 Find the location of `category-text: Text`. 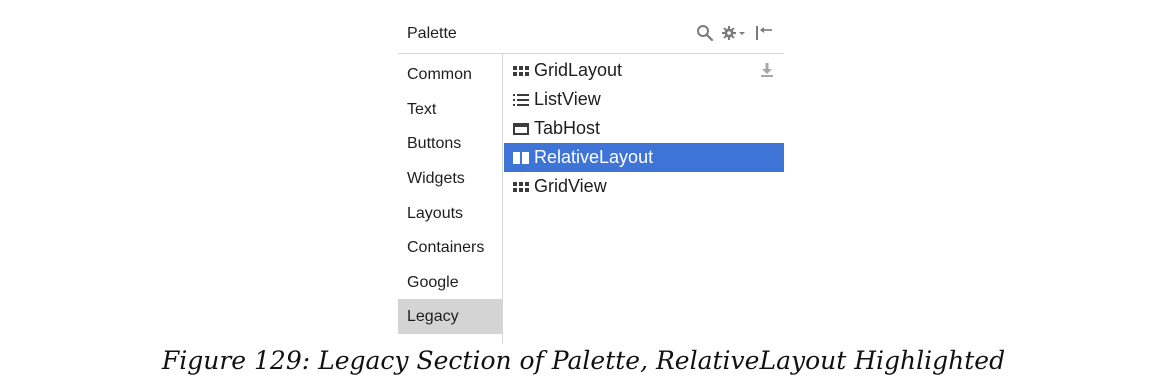

category-text: Text is located at coordinates (450, 109).